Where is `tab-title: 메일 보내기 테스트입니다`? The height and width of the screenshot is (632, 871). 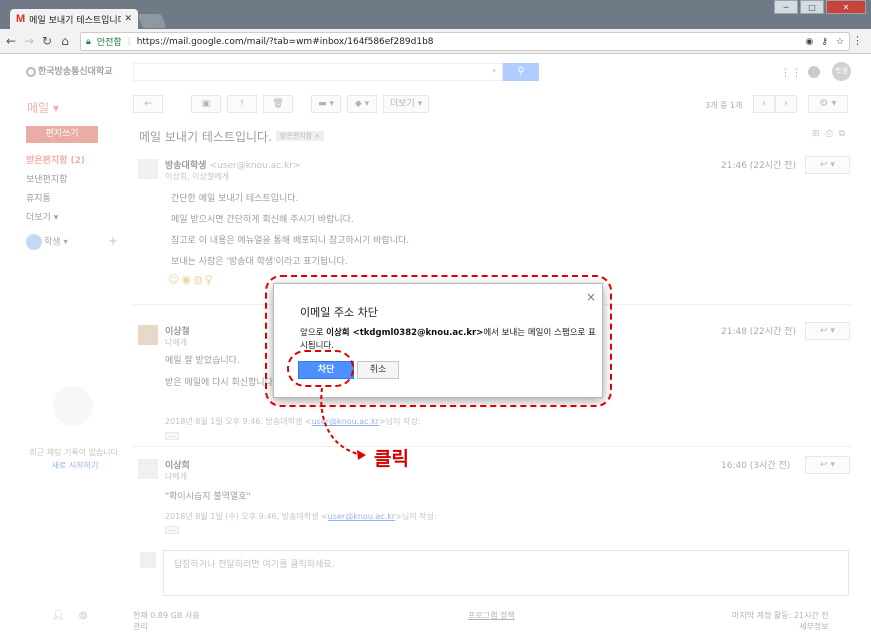
tab-title: 메일 보내기 테스트입니다 is located at coordinates (75, 20).